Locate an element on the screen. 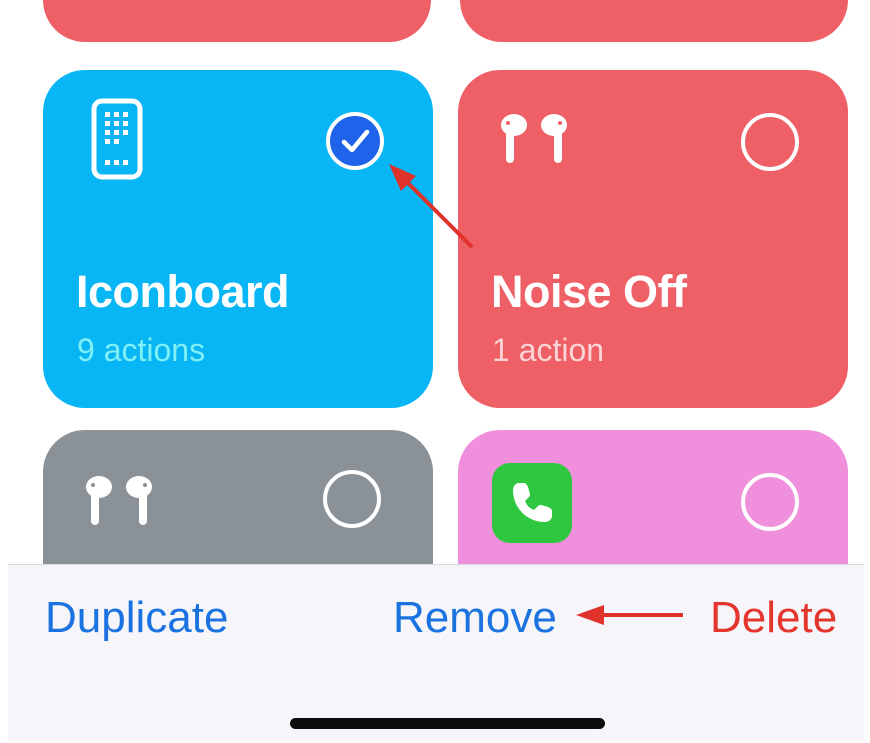 This screenshot has height=743, width=870. remove-button: Remove is located at coordinates (475, 618).